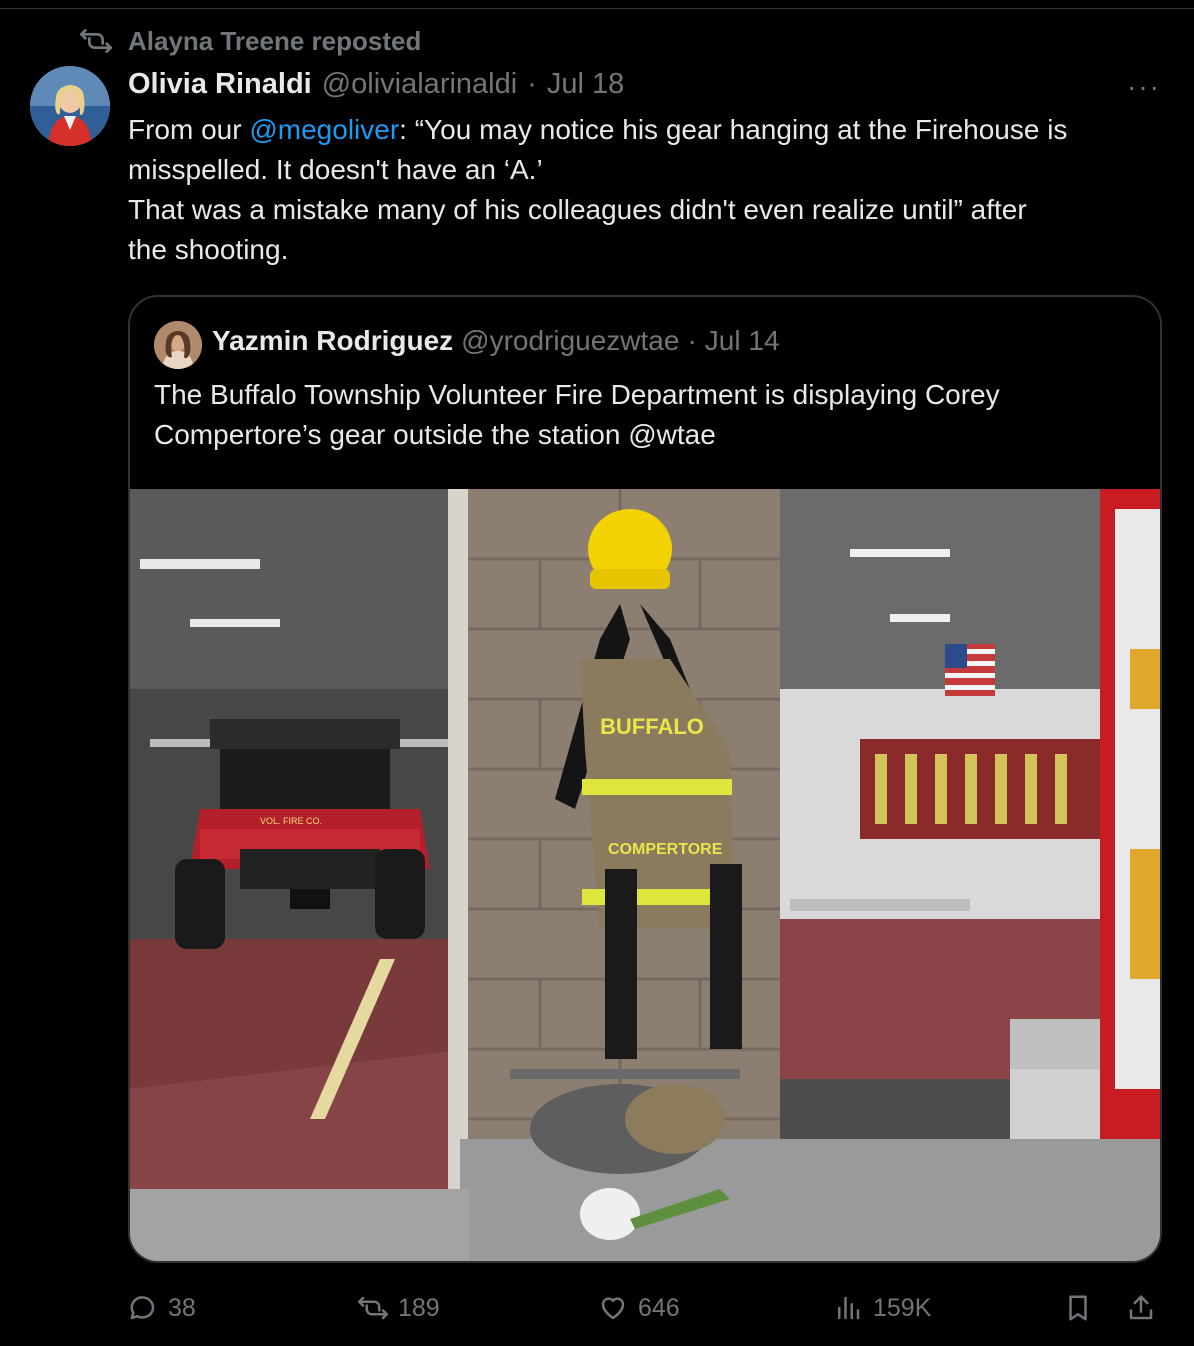 The height and width of the screenshot is (1346, 1194). I want to click on quoted-author-handle: @yrodriguezwtae, so click(570, 341).